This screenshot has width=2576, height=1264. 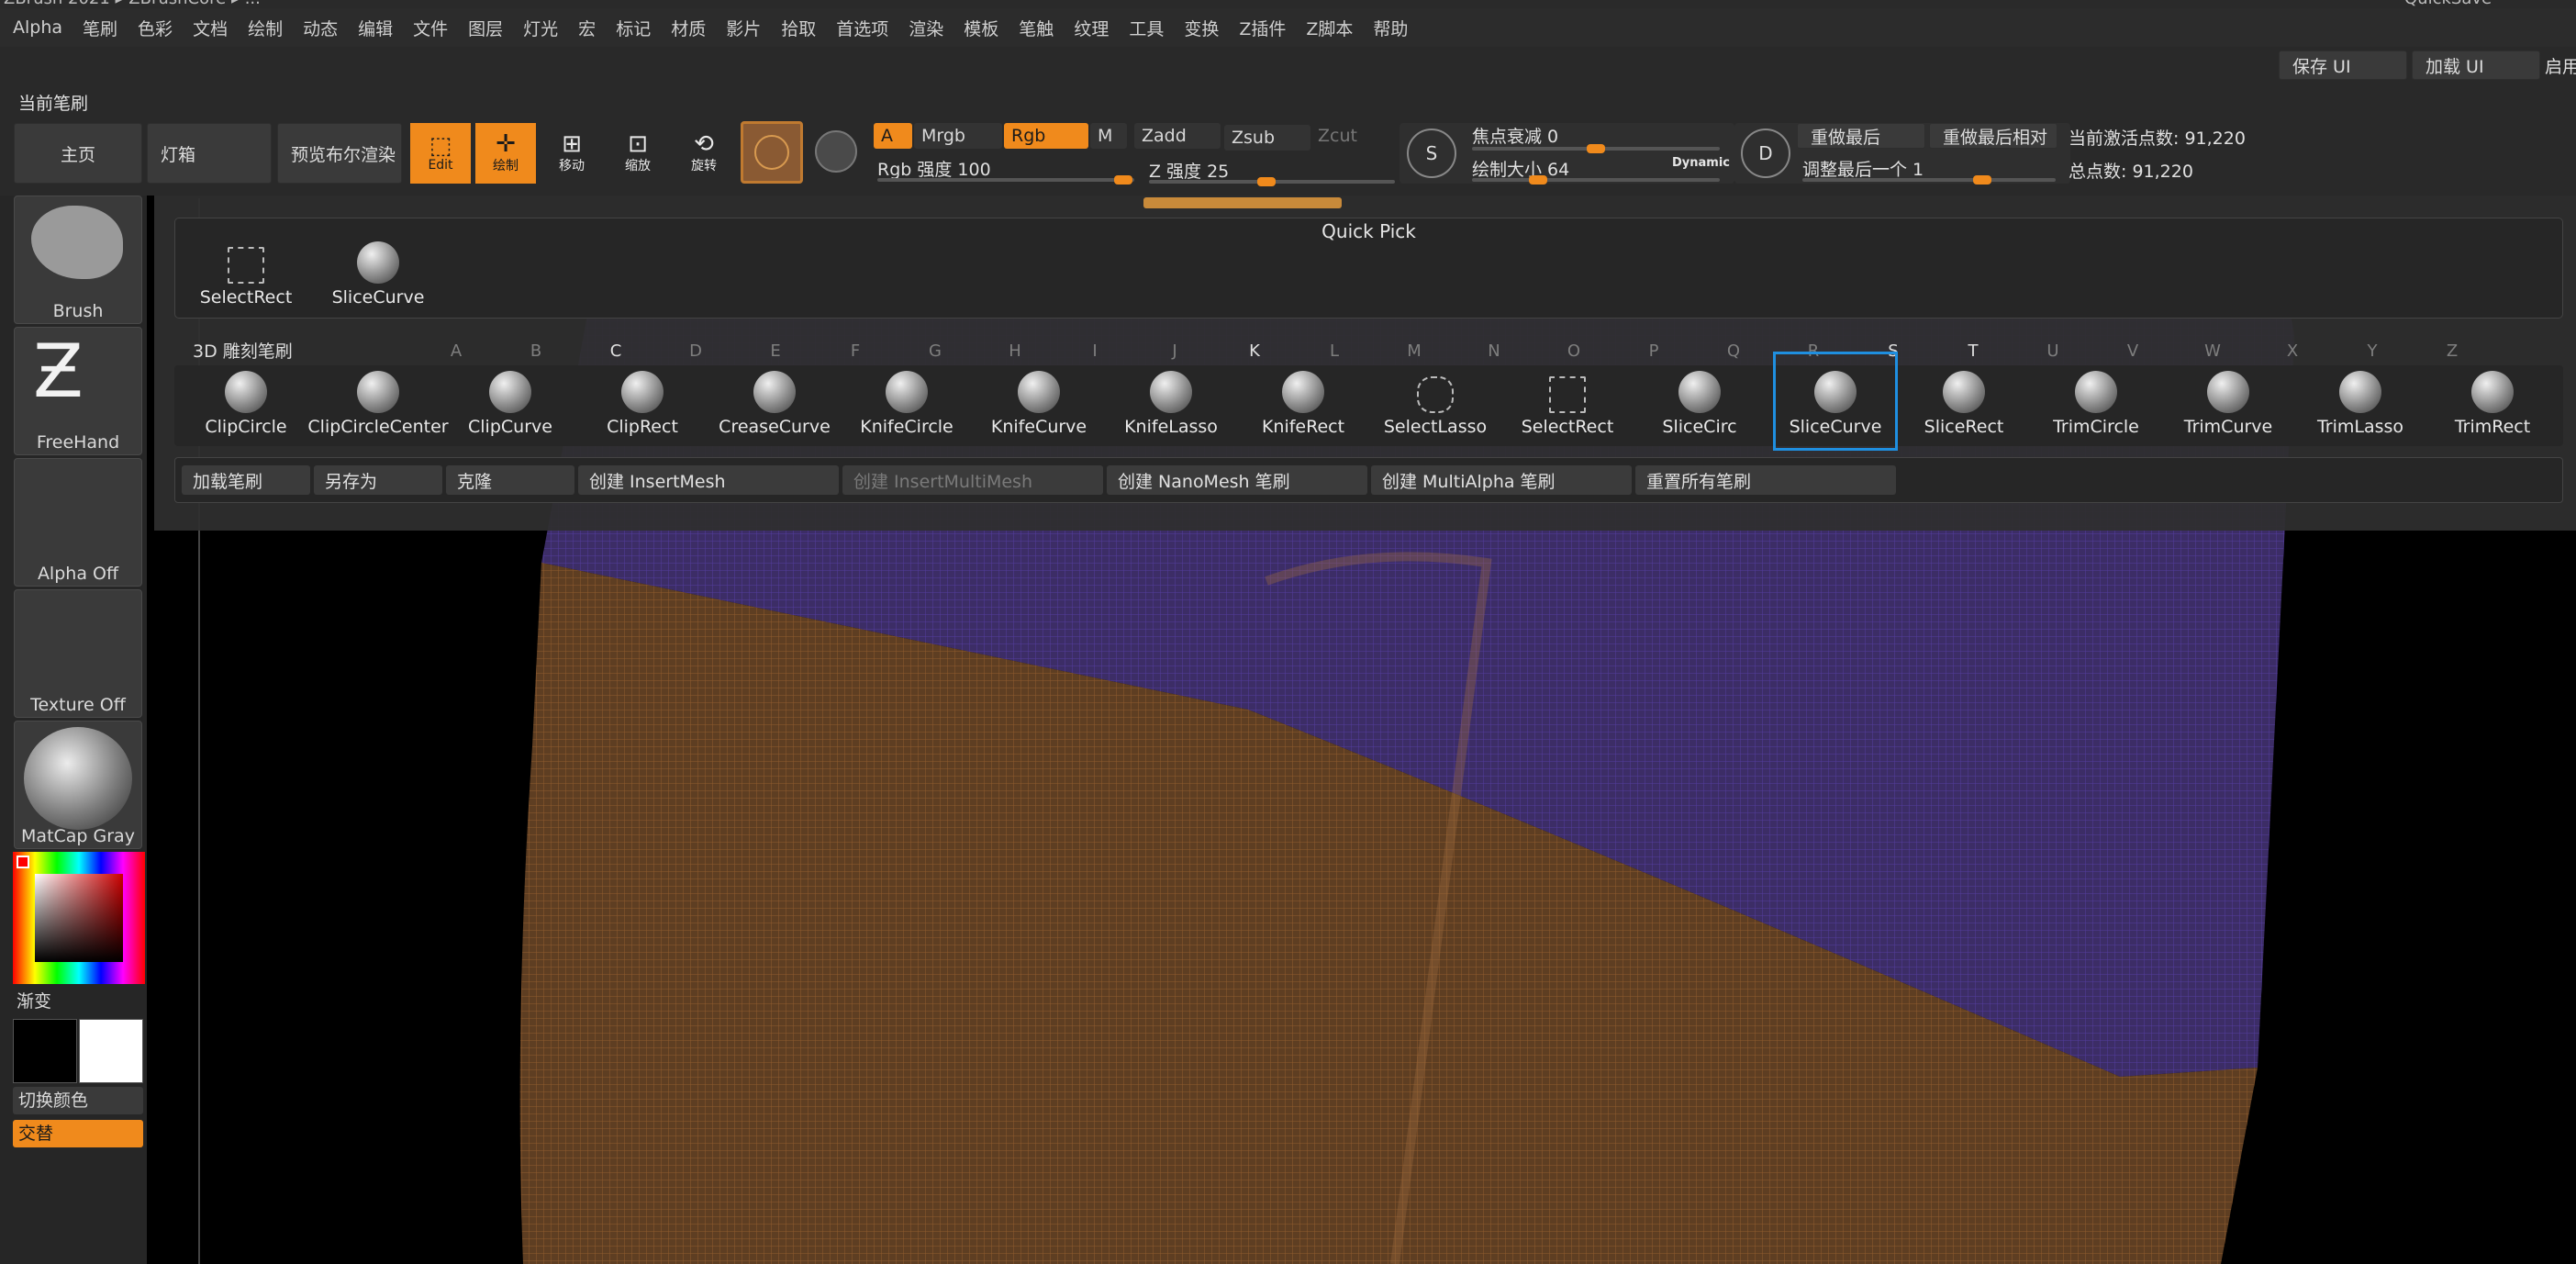 I want to click on brush-cliprect: ClipRect, so click(x=642, y=401).